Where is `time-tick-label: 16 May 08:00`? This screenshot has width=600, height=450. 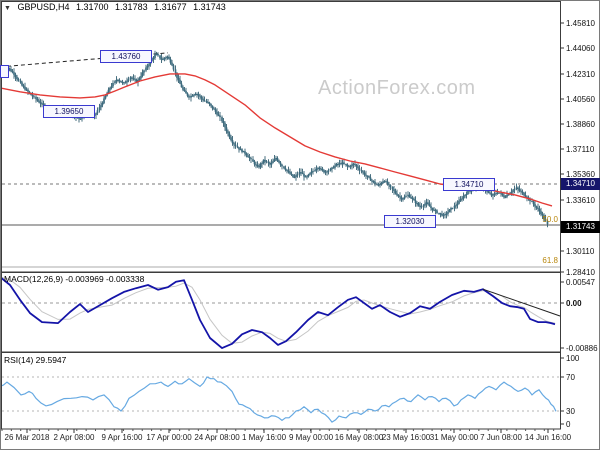 time-tick-label: 16 May 08:00 is located at coordinates (359, 437).